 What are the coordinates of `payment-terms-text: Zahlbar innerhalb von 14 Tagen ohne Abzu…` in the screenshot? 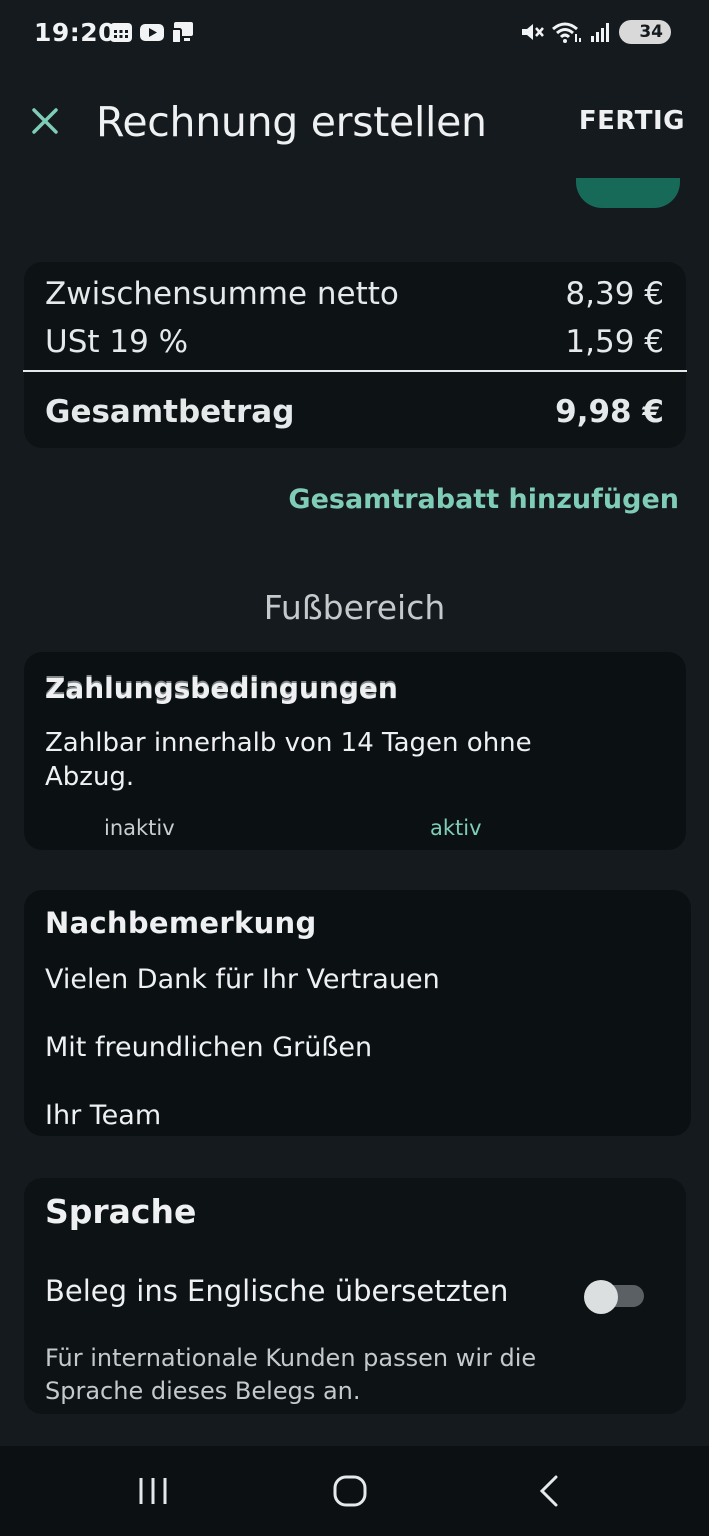 It's located at (288, 760).